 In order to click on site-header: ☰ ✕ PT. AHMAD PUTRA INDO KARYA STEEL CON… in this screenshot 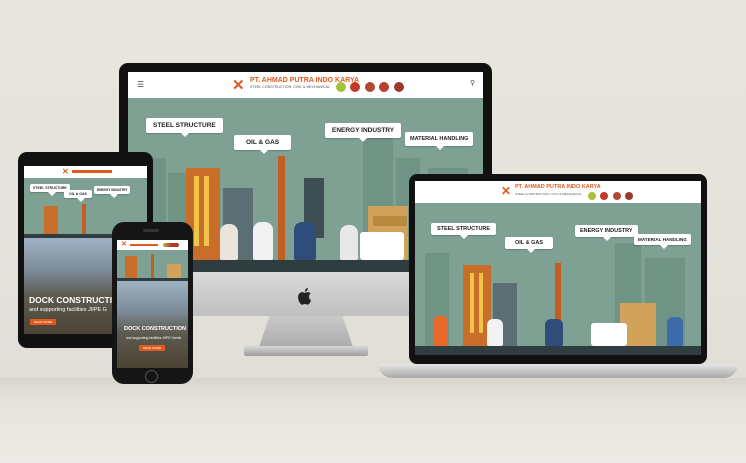, I will do `click(305, 85)`.